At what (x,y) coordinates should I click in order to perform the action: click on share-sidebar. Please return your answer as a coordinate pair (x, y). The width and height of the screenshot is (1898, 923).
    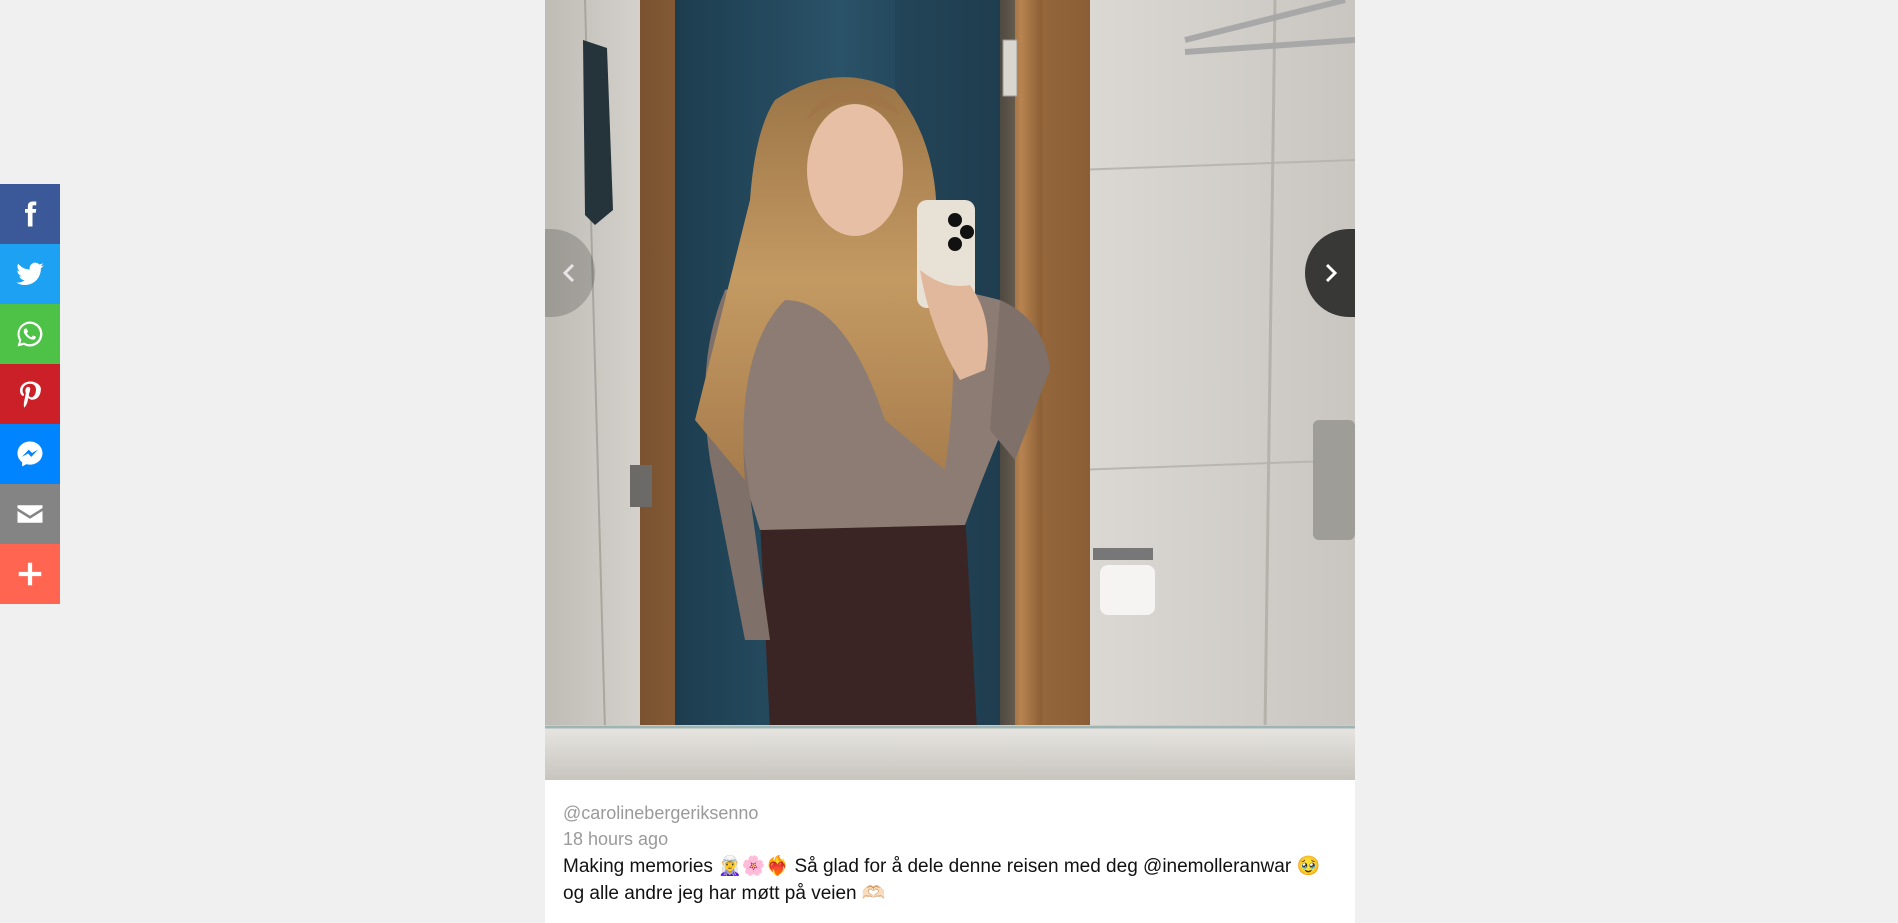
    Looking at the image, I should click on (30, 394).